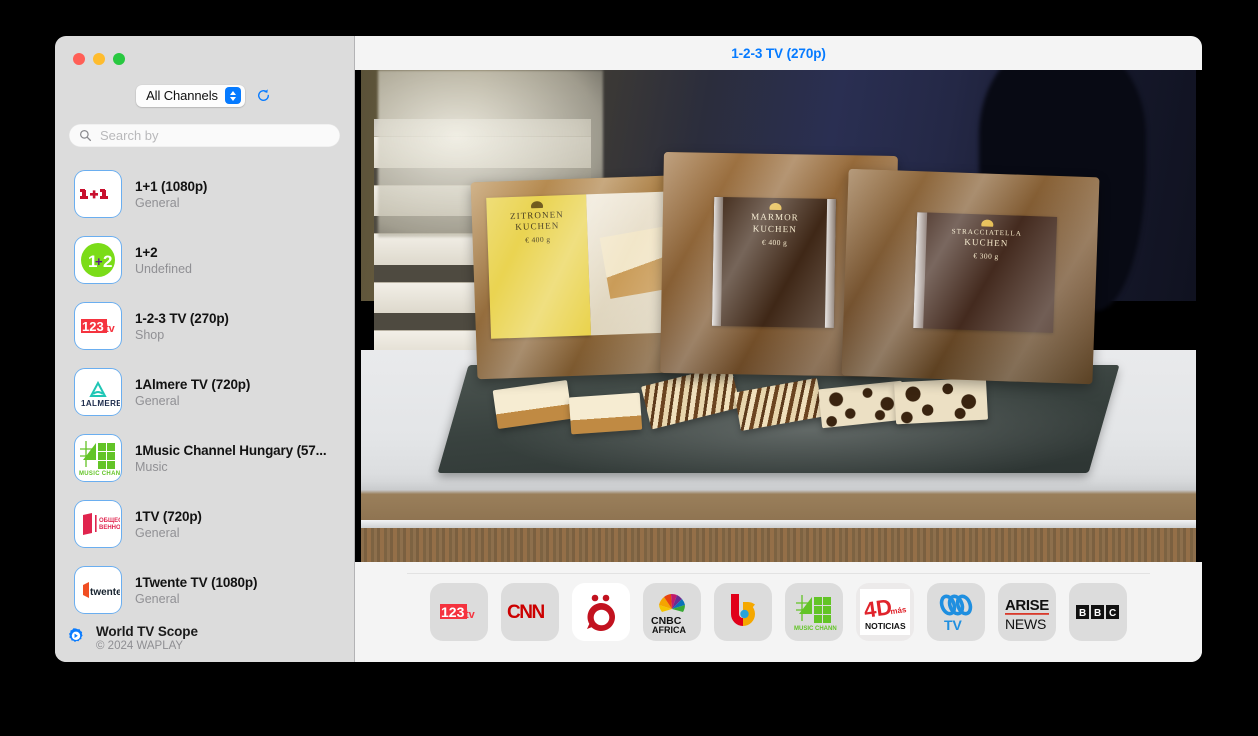  I want to click on 4d-noticias-logo: 4D más NOTICIAS, so click(885, 612).